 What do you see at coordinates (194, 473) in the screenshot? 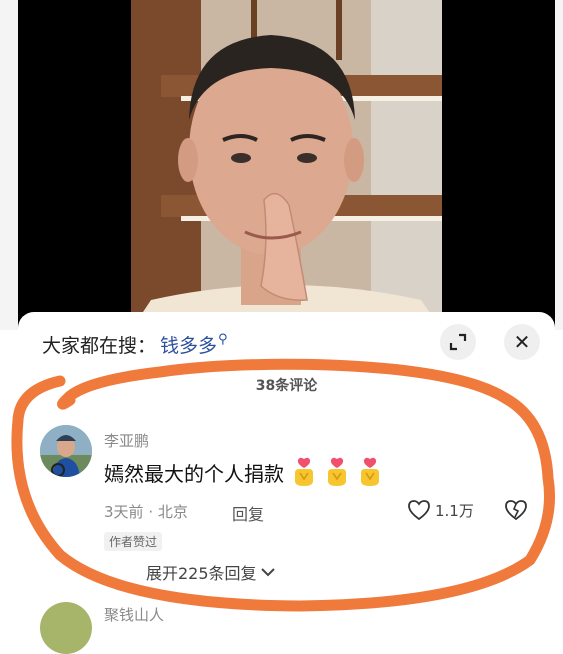
I see `comment-text: 嫣然最大的个人捐款` at bounding box center [194, 473].